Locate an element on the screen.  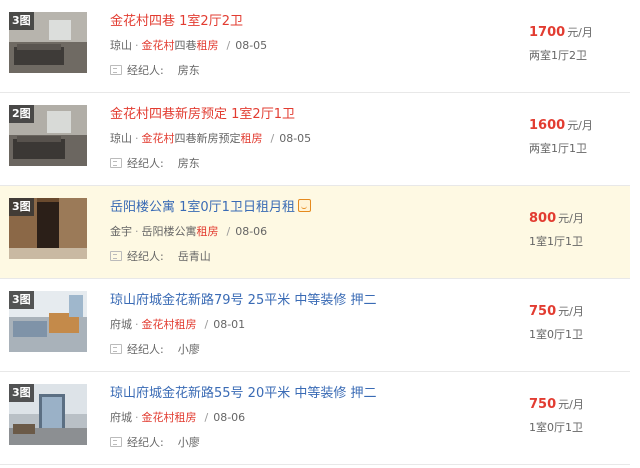
listing-title: 金花村四巷 1室2厅2卫 is located at coordinates (176, 19).